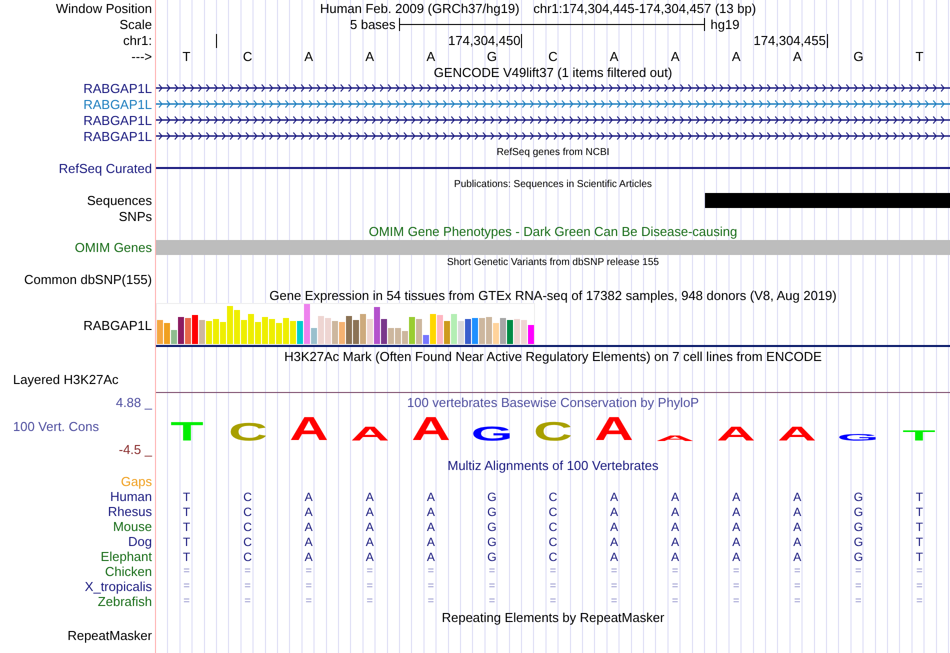  Describe the element at coordinates (119, 200) in the screenshot. I see `track-label: Sequences` at that location.